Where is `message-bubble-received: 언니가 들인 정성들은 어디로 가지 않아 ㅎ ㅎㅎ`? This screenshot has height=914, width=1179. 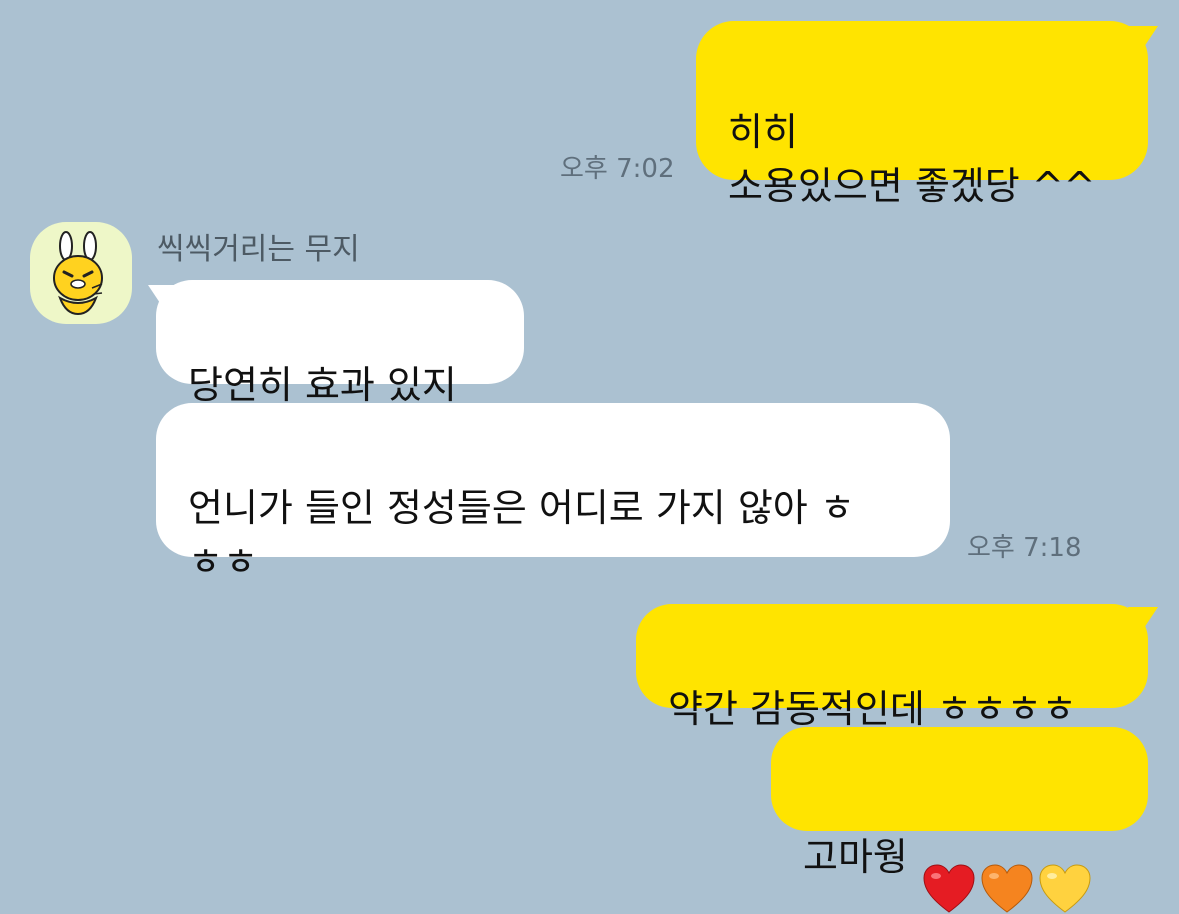
message-bubble-received: 언니가 들인 정성들은 어디로 가지 않아 ㅎ ㅎㅎ is located at coordinates (553, 493).